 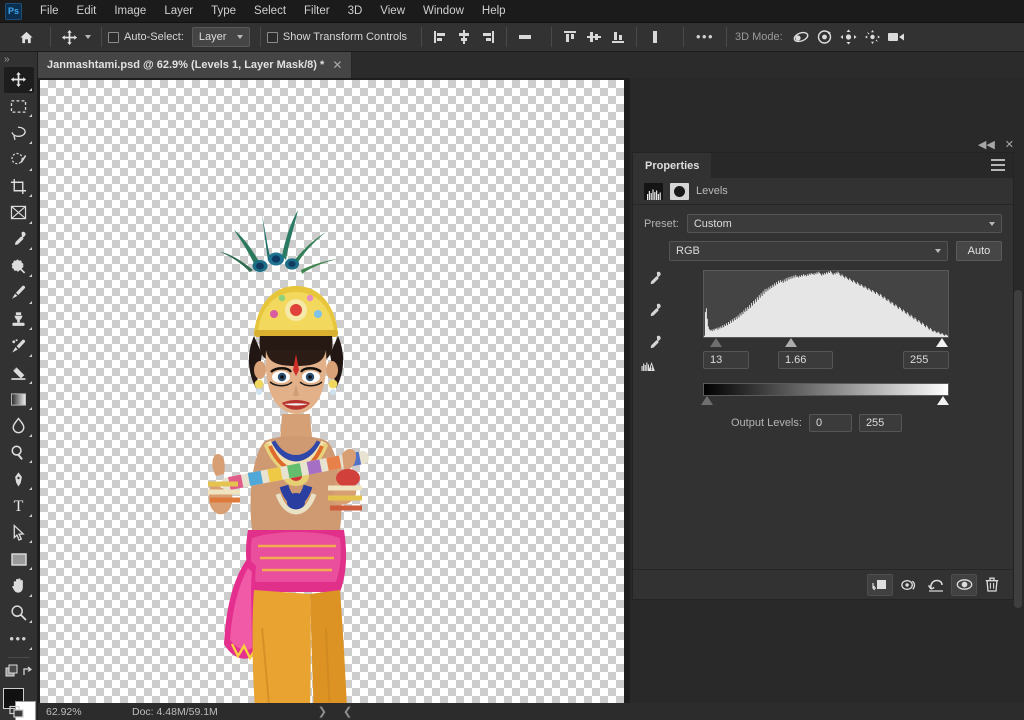 What do you see at coordinates (849, 37) in the screenshot?
I see `pan-3d-icon` at bounding box center [849, 37].